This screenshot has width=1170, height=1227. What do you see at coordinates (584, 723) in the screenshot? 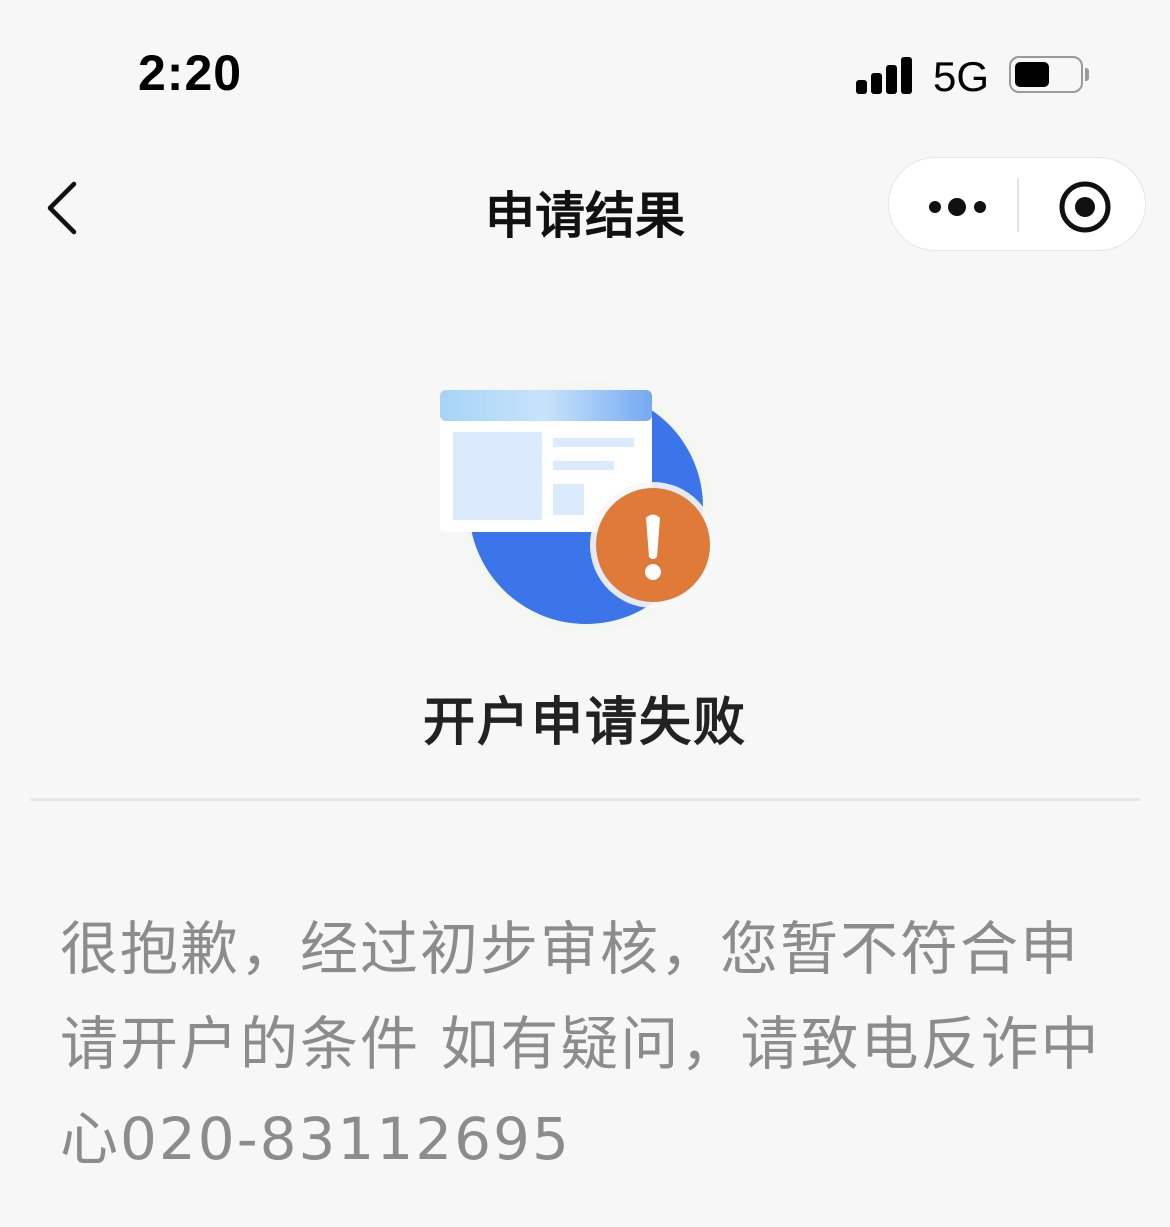
I see `result-title: 开户申请失败` at bounding box center [584, 723].